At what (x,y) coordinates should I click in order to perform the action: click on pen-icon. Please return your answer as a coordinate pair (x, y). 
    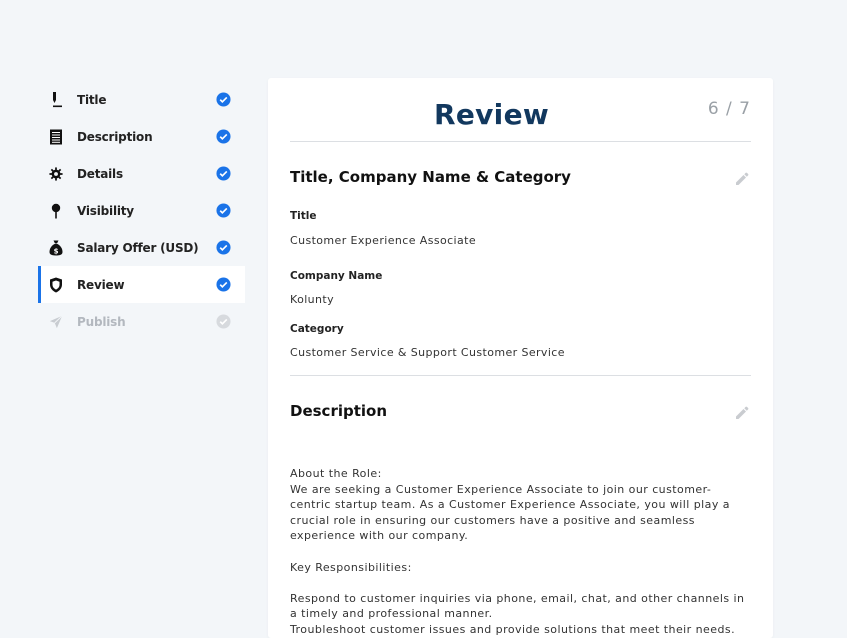
    Looking at the image, I should click on (56, 100).